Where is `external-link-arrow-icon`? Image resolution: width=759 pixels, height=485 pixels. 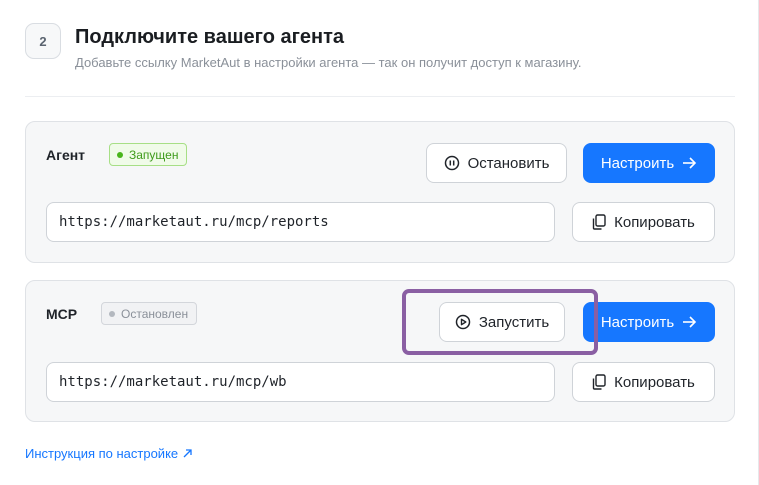
external-link-arrow-icon is located at coordinates (187, 453).